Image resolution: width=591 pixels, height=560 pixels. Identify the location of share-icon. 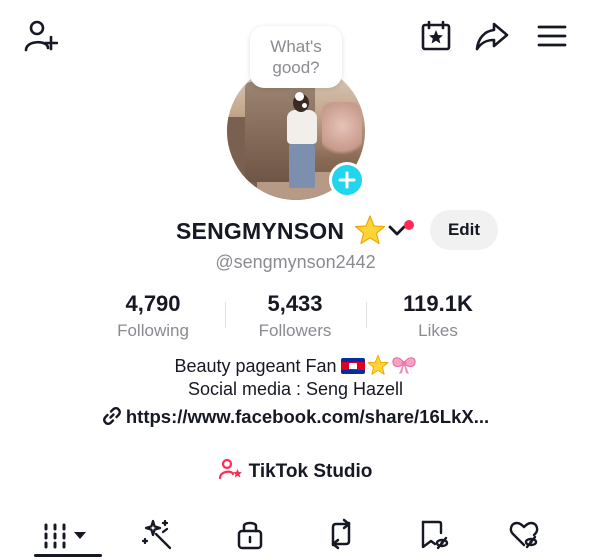
(492, 36).